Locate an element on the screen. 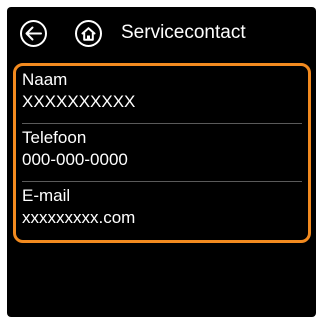  back-button is located at coordinates (33, 33).